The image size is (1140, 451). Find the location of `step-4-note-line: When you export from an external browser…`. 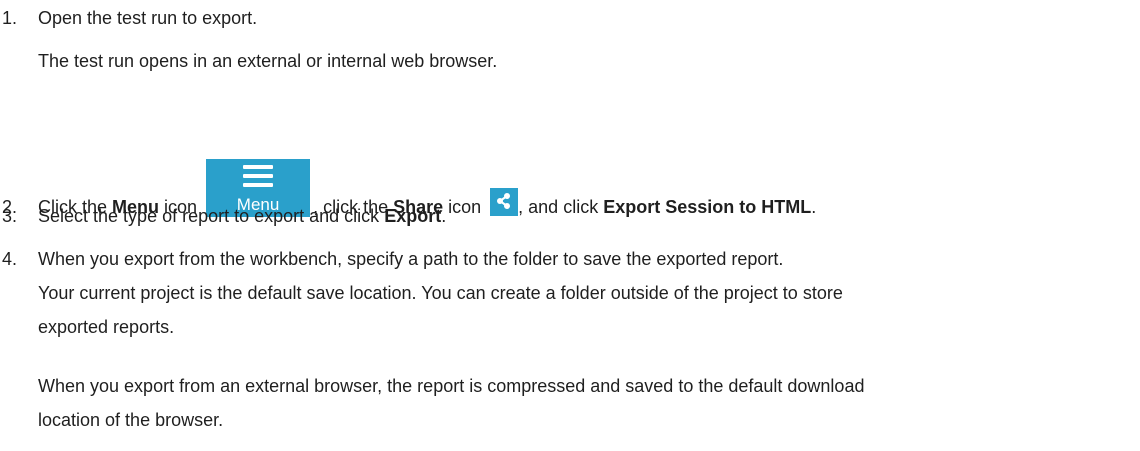

step-4-note-line: When you export from an external browser… is located at coordinates (451, 386).